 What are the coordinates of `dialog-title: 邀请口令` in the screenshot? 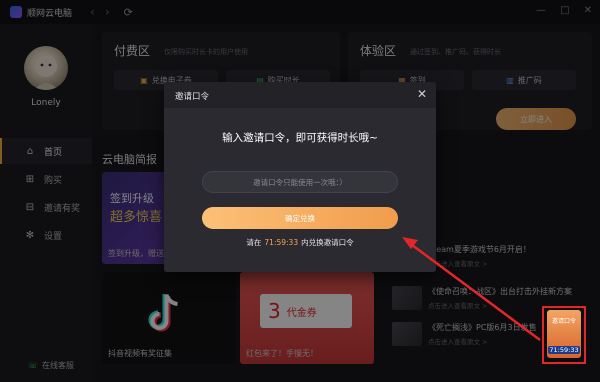 It's located at (192, 97).